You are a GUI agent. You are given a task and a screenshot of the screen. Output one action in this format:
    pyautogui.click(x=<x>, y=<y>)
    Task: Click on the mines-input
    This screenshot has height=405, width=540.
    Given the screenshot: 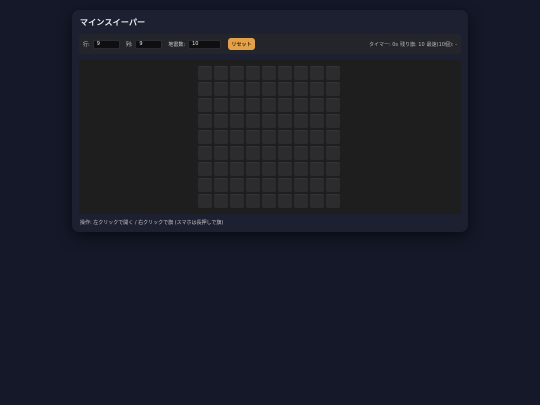 What is the action you would take?
    pyautogui.click(x=205, y=44)
    